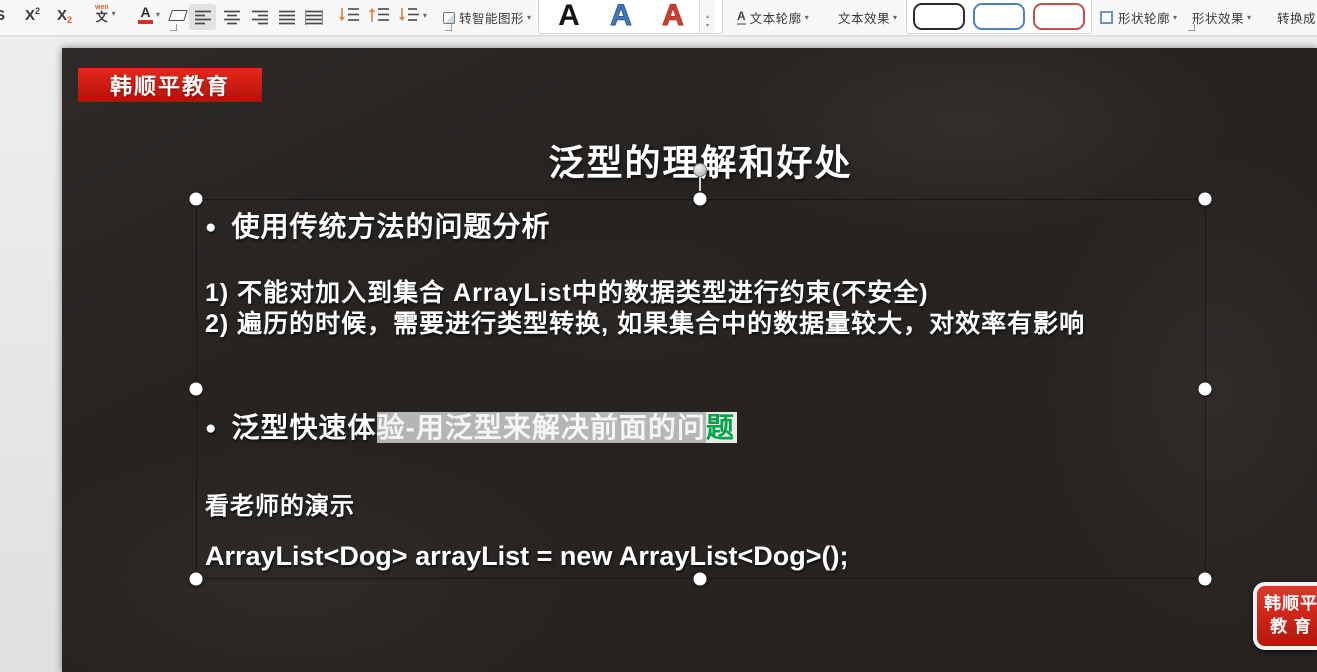  I want to click on selection-handle-bottom-center, so click(700, 579).